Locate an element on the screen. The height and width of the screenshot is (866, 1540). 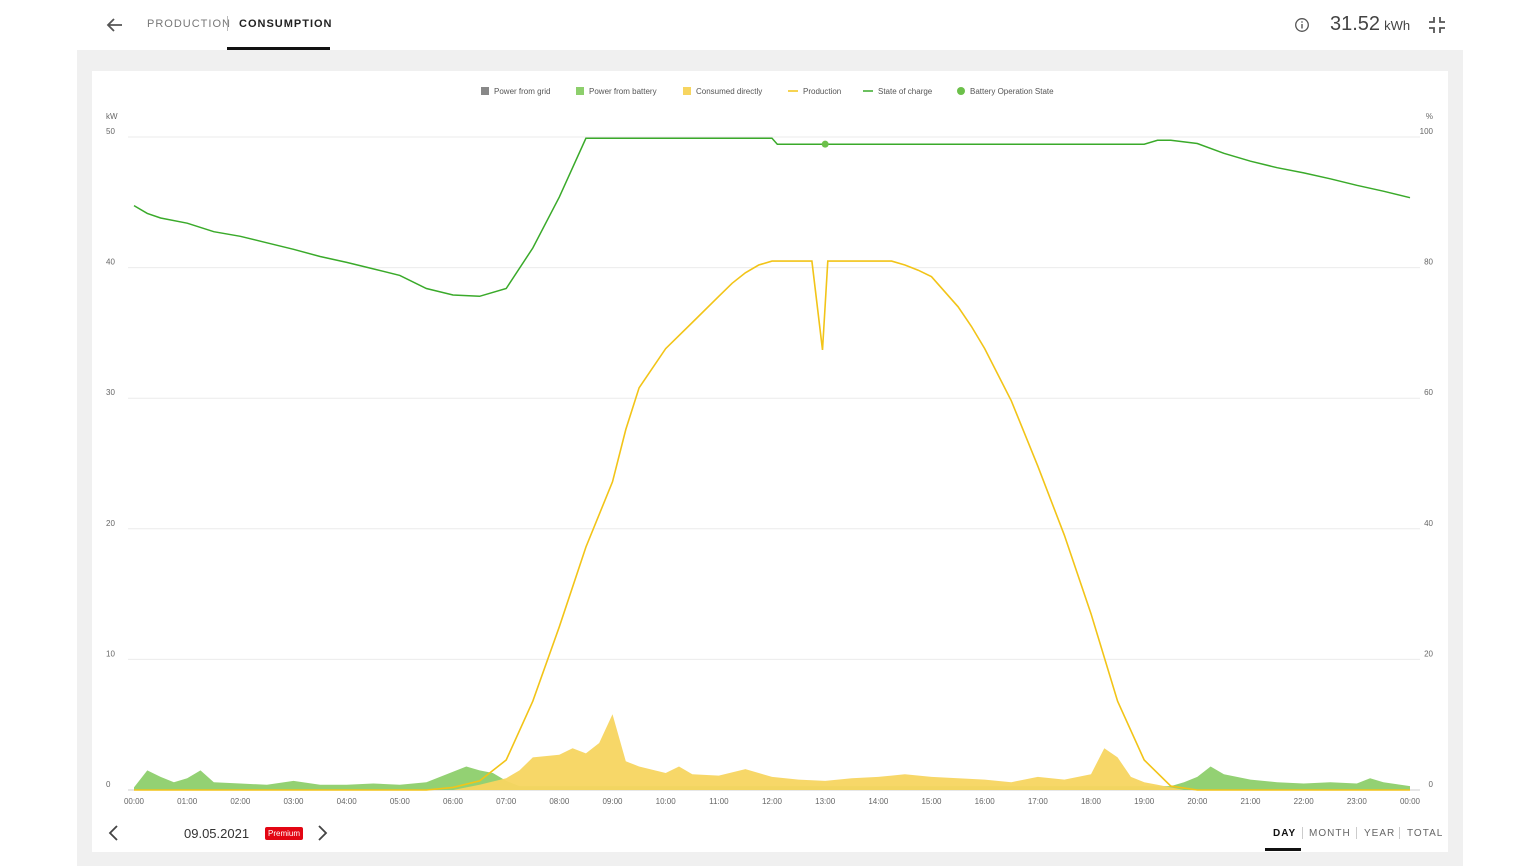
x-tick-label: 08:00 is located at coordinates (559, 801).